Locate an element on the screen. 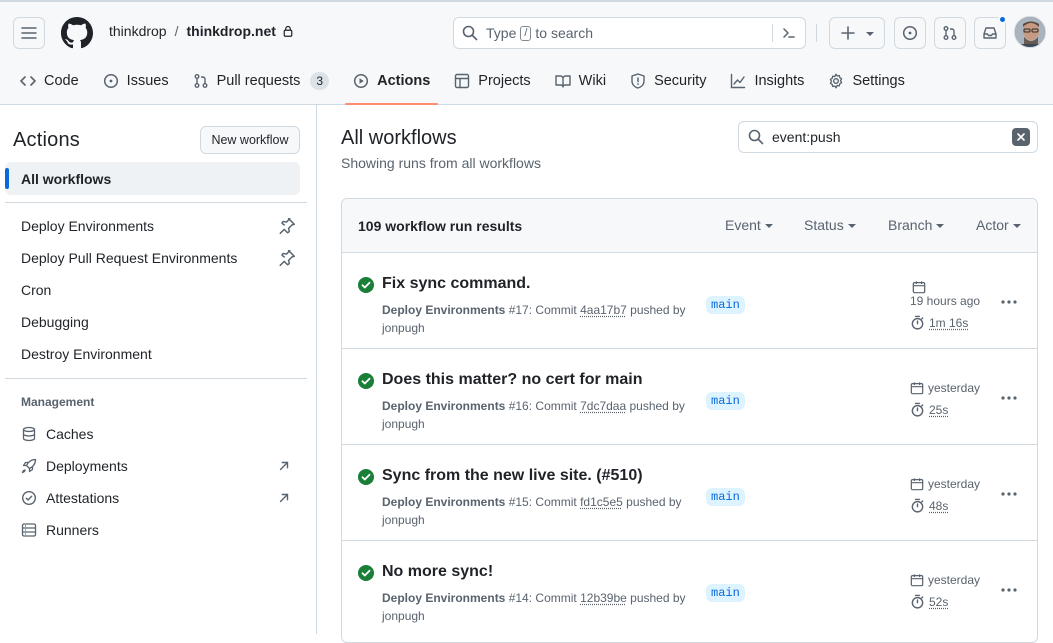  repo-name-link: thinkdrop.net is located at coordinates (230, 31).